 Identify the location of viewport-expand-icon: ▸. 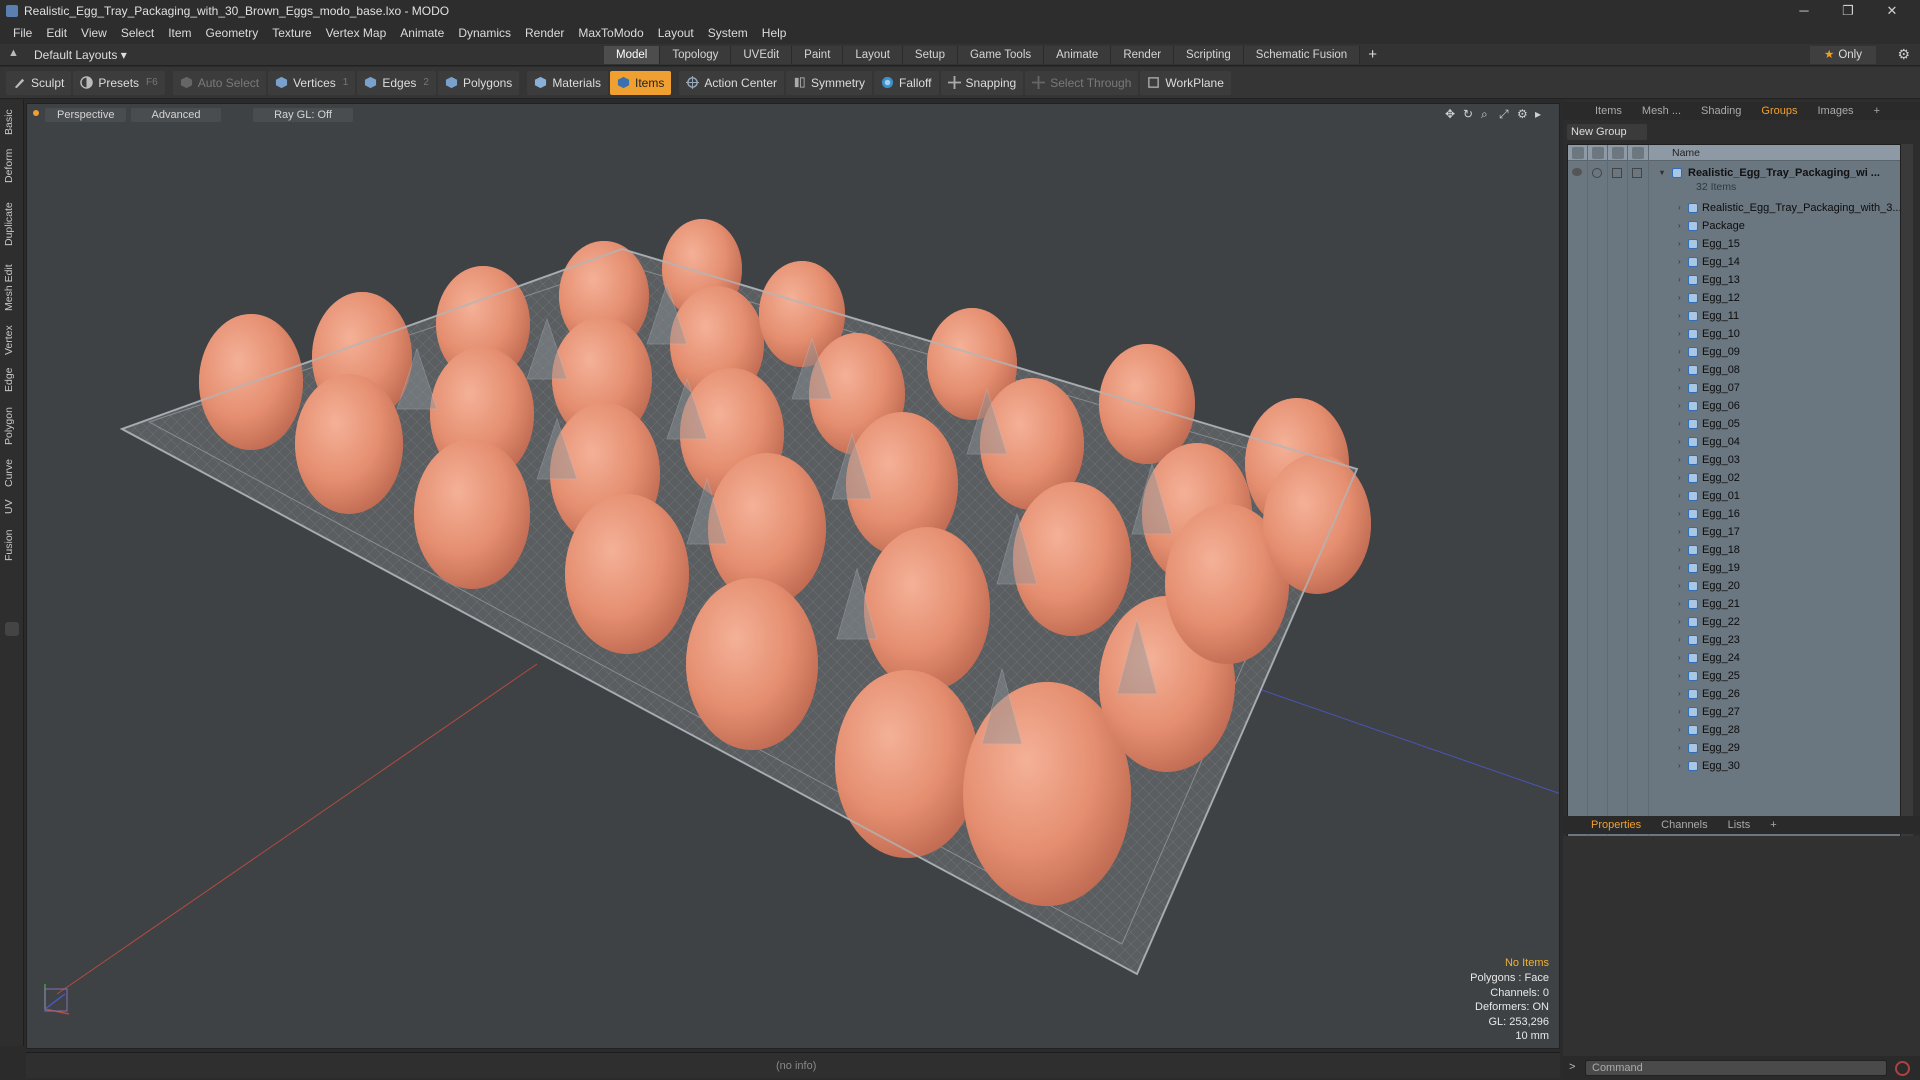
(1538, 114).